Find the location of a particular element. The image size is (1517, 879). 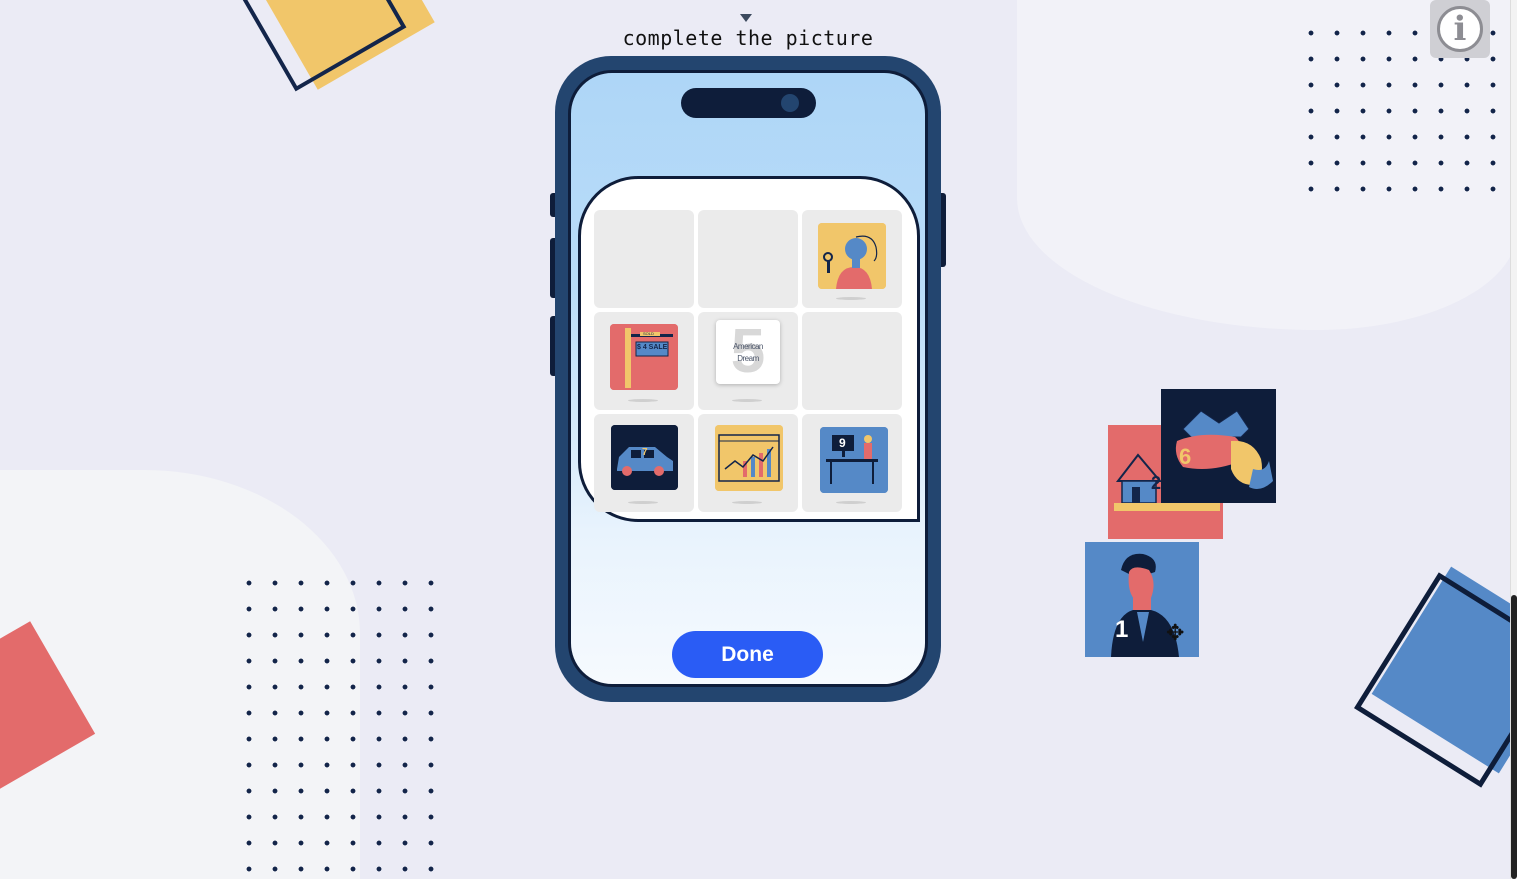

grid-cell: 5 American Dream is located at coordinates (748, 361).